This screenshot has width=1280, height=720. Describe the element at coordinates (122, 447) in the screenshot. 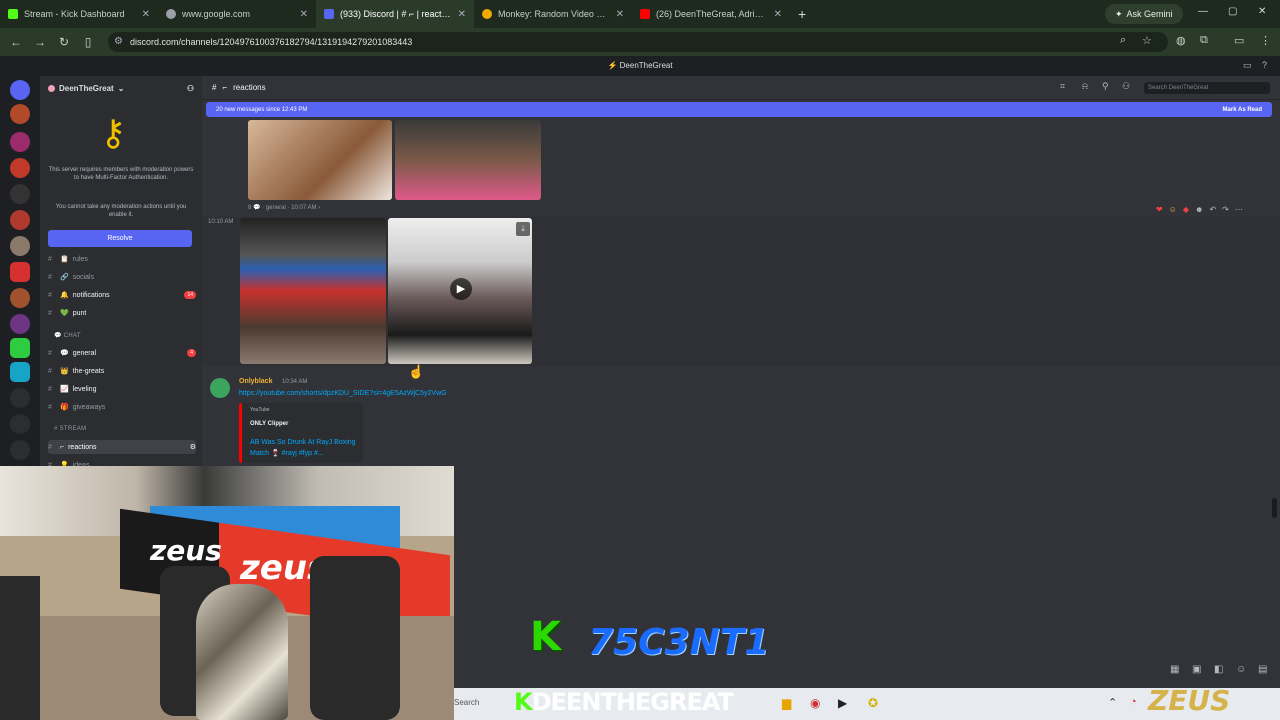

I see `channel-reactions: # ⌐ reactions ⚙` at that location.